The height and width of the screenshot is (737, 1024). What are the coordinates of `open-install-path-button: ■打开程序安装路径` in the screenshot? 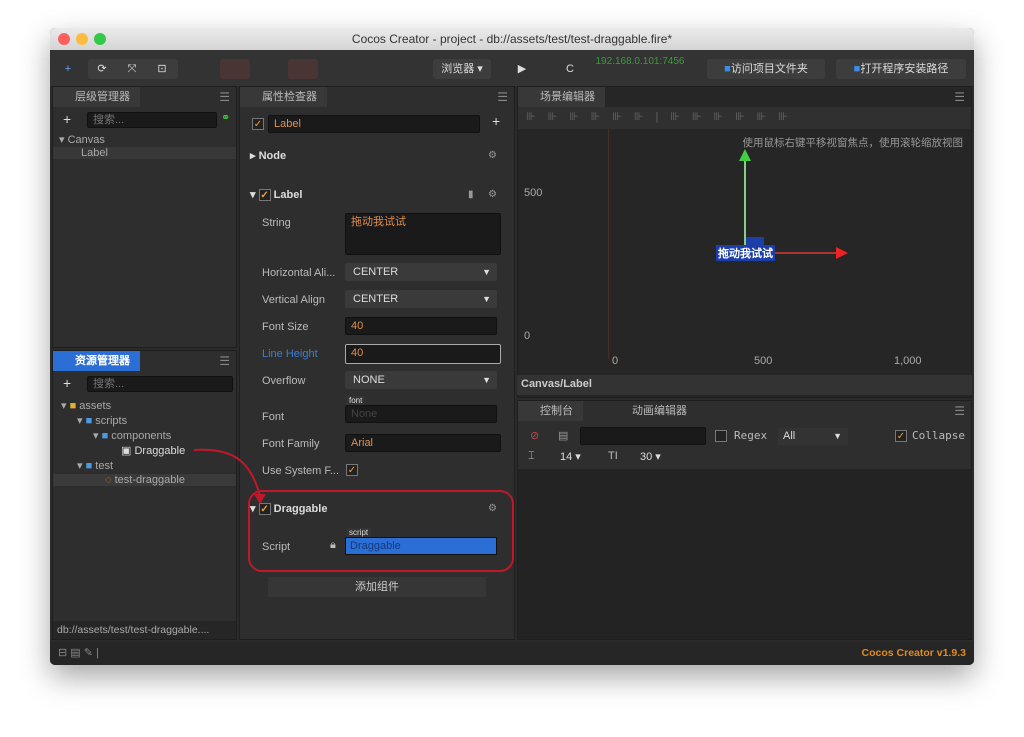 It's located at (901, 69).